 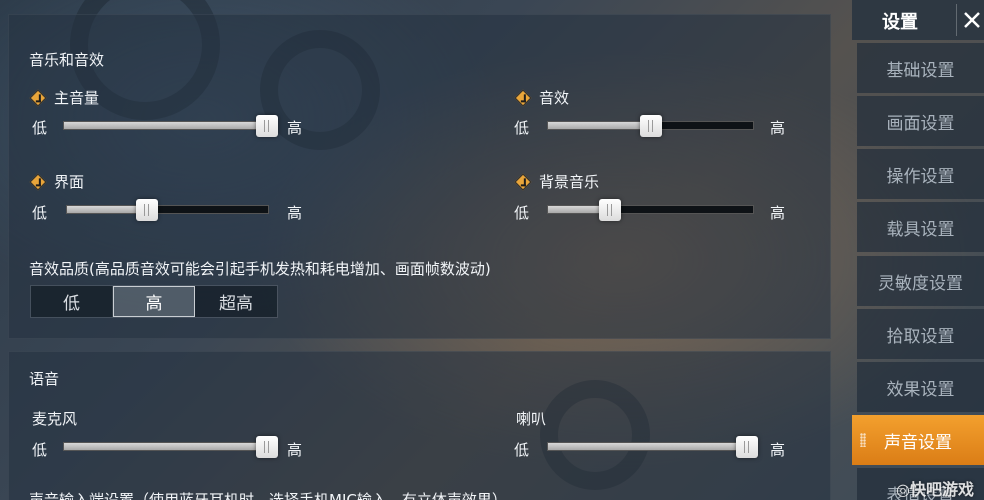 I want to click on close-icon, so click(x=971, y=20).